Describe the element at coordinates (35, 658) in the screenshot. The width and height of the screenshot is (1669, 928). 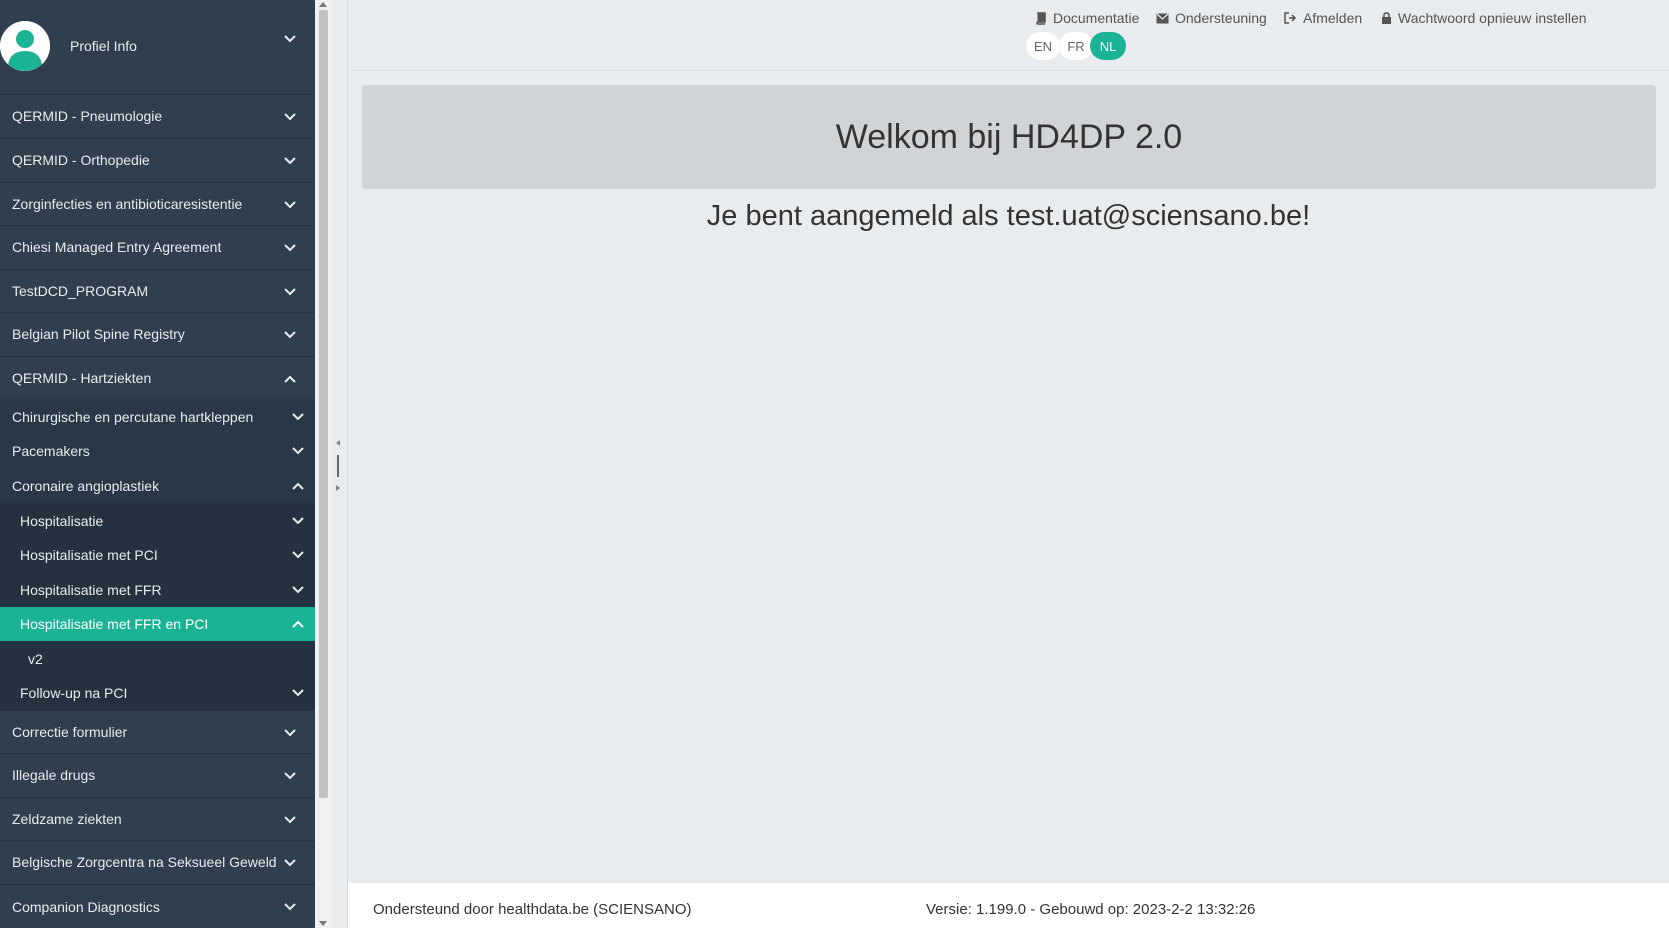
I see `sidebar-item-label: v2` at that location.